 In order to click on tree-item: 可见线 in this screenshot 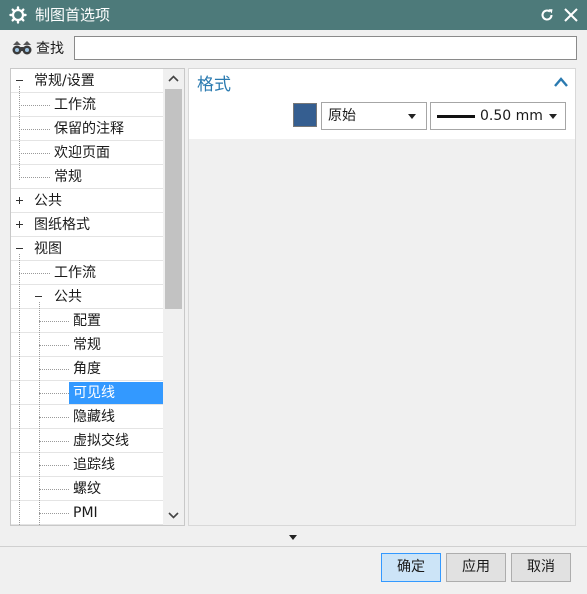, I will do `click(92, 393)`.